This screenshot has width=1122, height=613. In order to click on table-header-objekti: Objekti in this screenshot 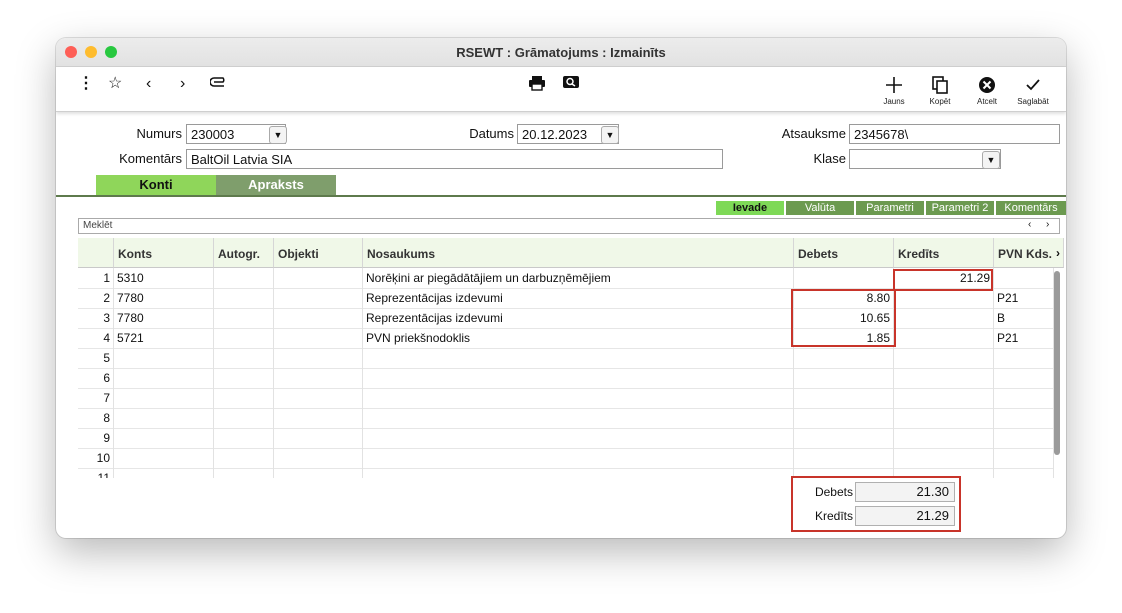, I will do `click(318, 253)`.